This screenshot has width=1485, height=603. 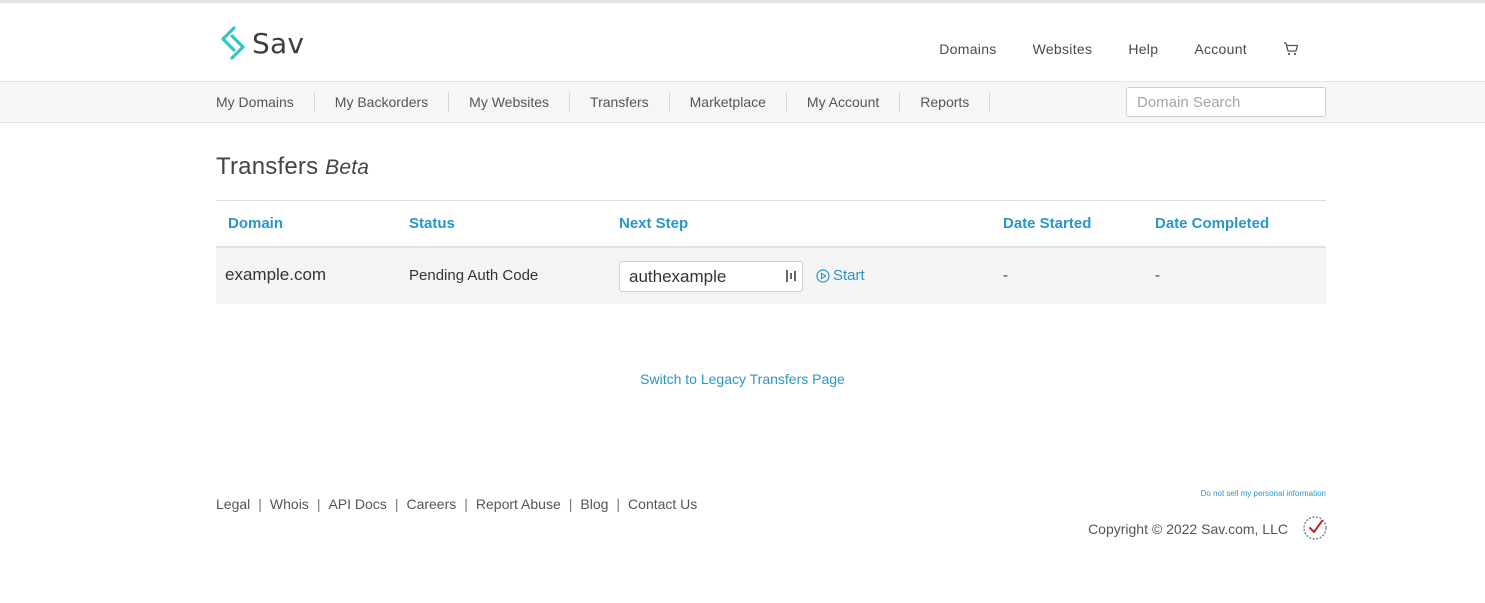 What do you see at coordinates (510, 102) in the screenshot?
I see `subnav-my-websites: My Websites` at bounding box center [510, 102].